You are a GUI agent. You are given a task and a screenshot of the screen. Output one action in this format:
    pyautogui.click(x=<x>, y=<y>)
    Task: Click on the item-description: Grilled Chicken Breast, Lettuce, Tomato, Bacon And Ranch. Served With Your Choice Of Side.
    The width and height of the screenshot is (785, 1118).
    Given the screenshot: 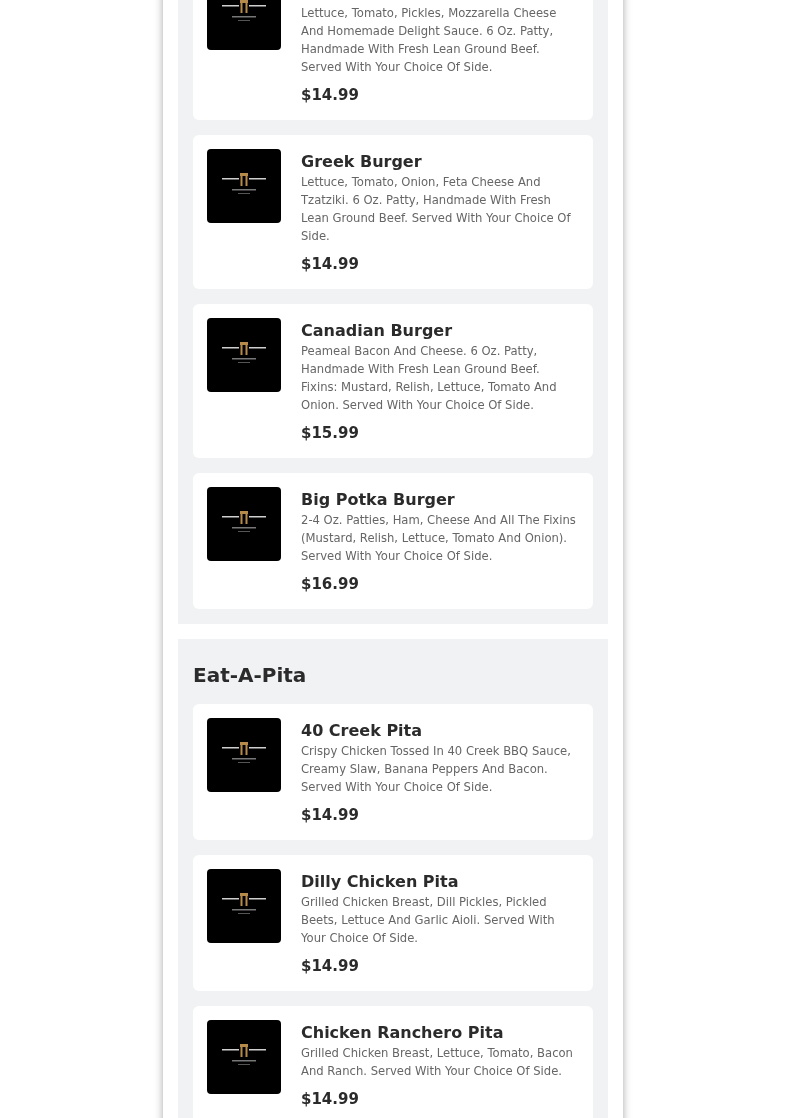 What is the action you would take?
    pyautogui.click(x=437, y=1062)
    